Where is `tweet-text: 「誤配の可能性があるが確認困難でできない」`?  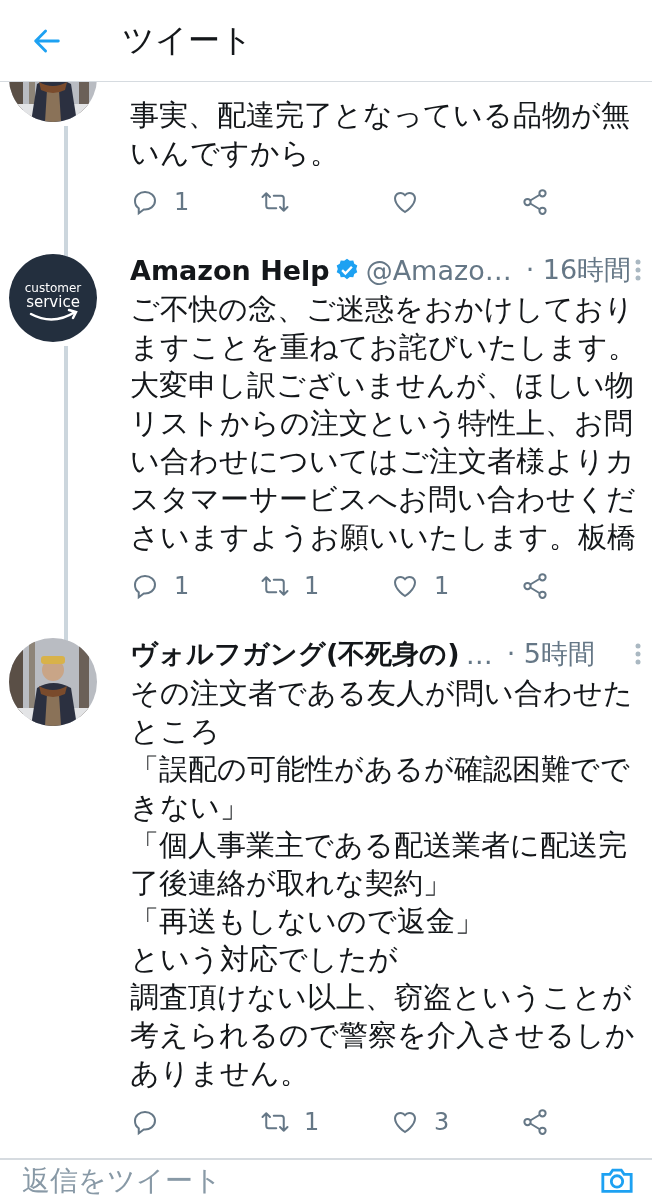
tweet-text: 「誤配の可能性があるが確認困難でできない」 is located at coordinates (380, 788).